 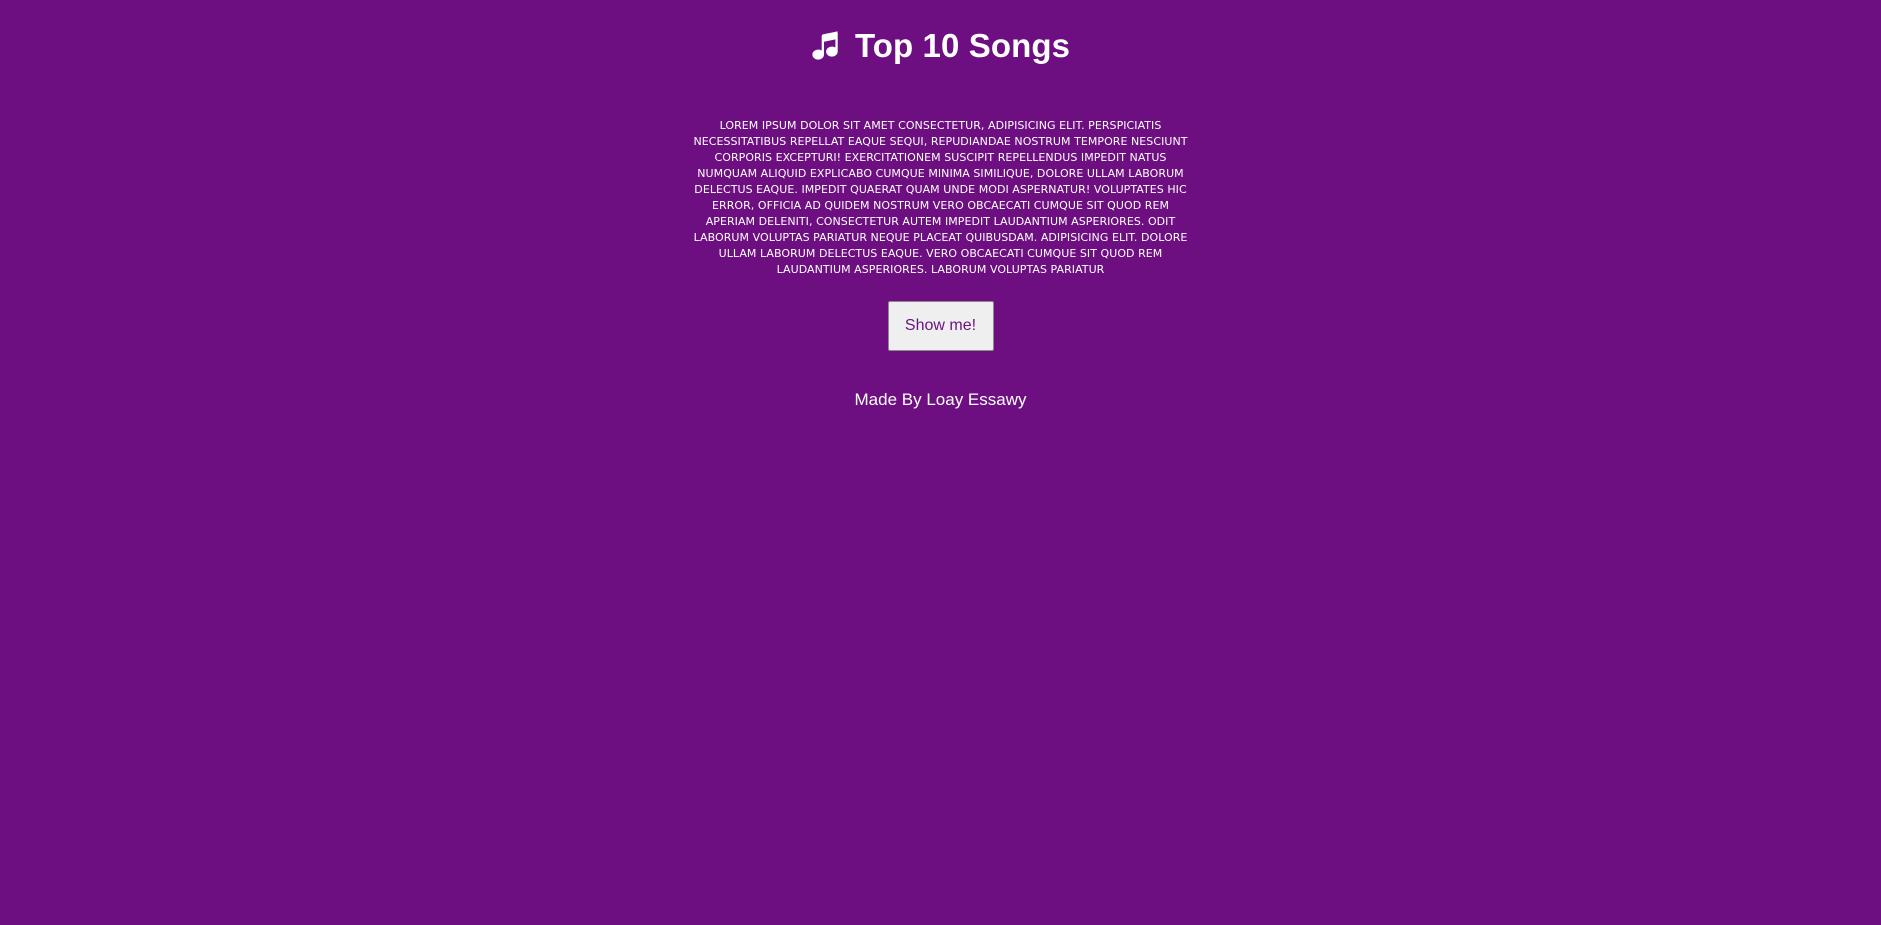 I want to click on button-container: Show me!, so click(x=940, y=326).